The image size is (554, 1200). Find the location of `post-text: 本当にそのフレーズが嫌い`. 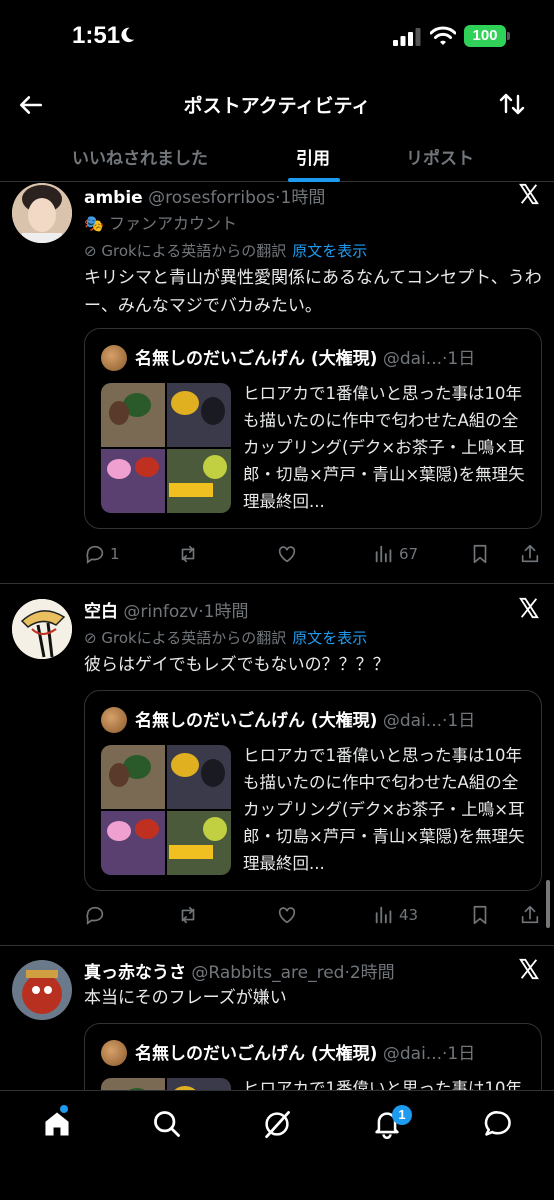

post-text: 本当にそのフレーズが嫌い is located at coordinates (185, 998).